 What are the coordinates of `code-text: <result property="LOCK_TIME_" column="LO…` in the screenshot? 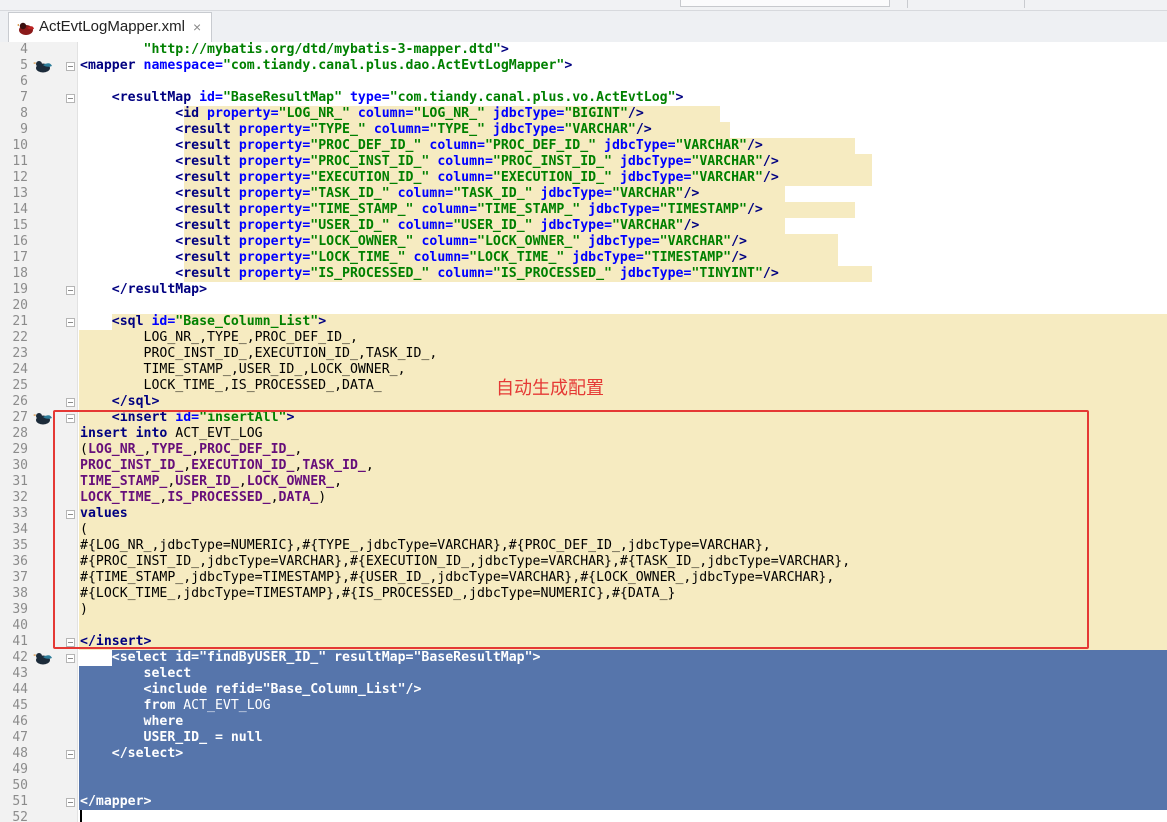 It's located at (461, 257).